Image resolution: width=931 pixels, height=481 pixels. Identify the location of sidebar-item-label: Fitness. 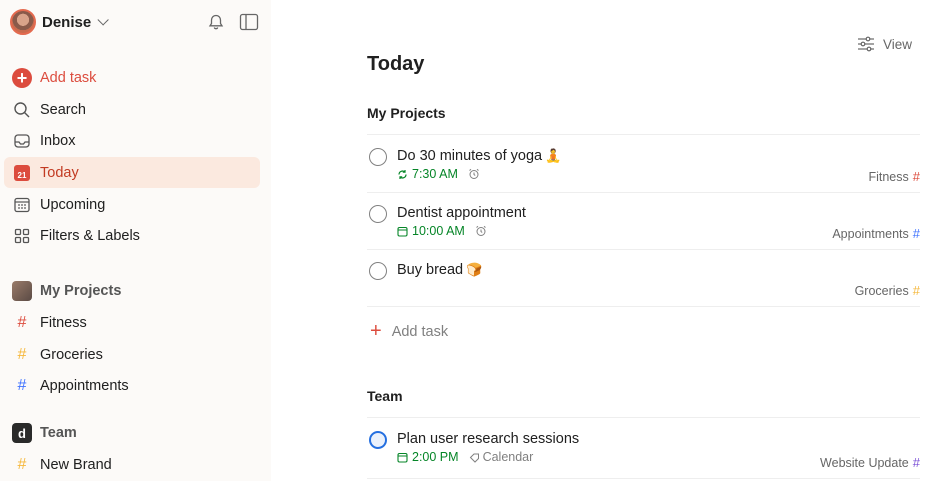
(63, 322).